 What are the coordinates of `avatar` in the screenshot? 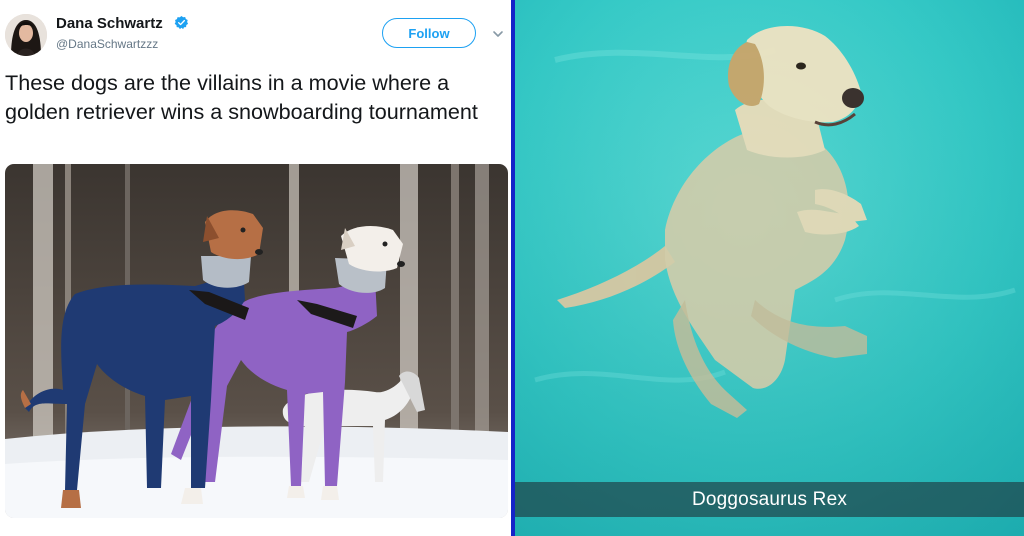 It's located at (26, 35).